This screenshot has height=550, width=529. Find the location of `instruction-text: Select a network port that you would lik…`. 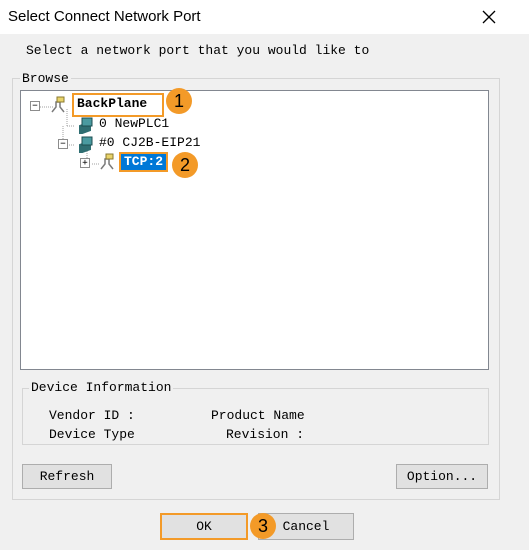

instruction-text: Select a network port that you would lik… is located at coordinates (198, 50).